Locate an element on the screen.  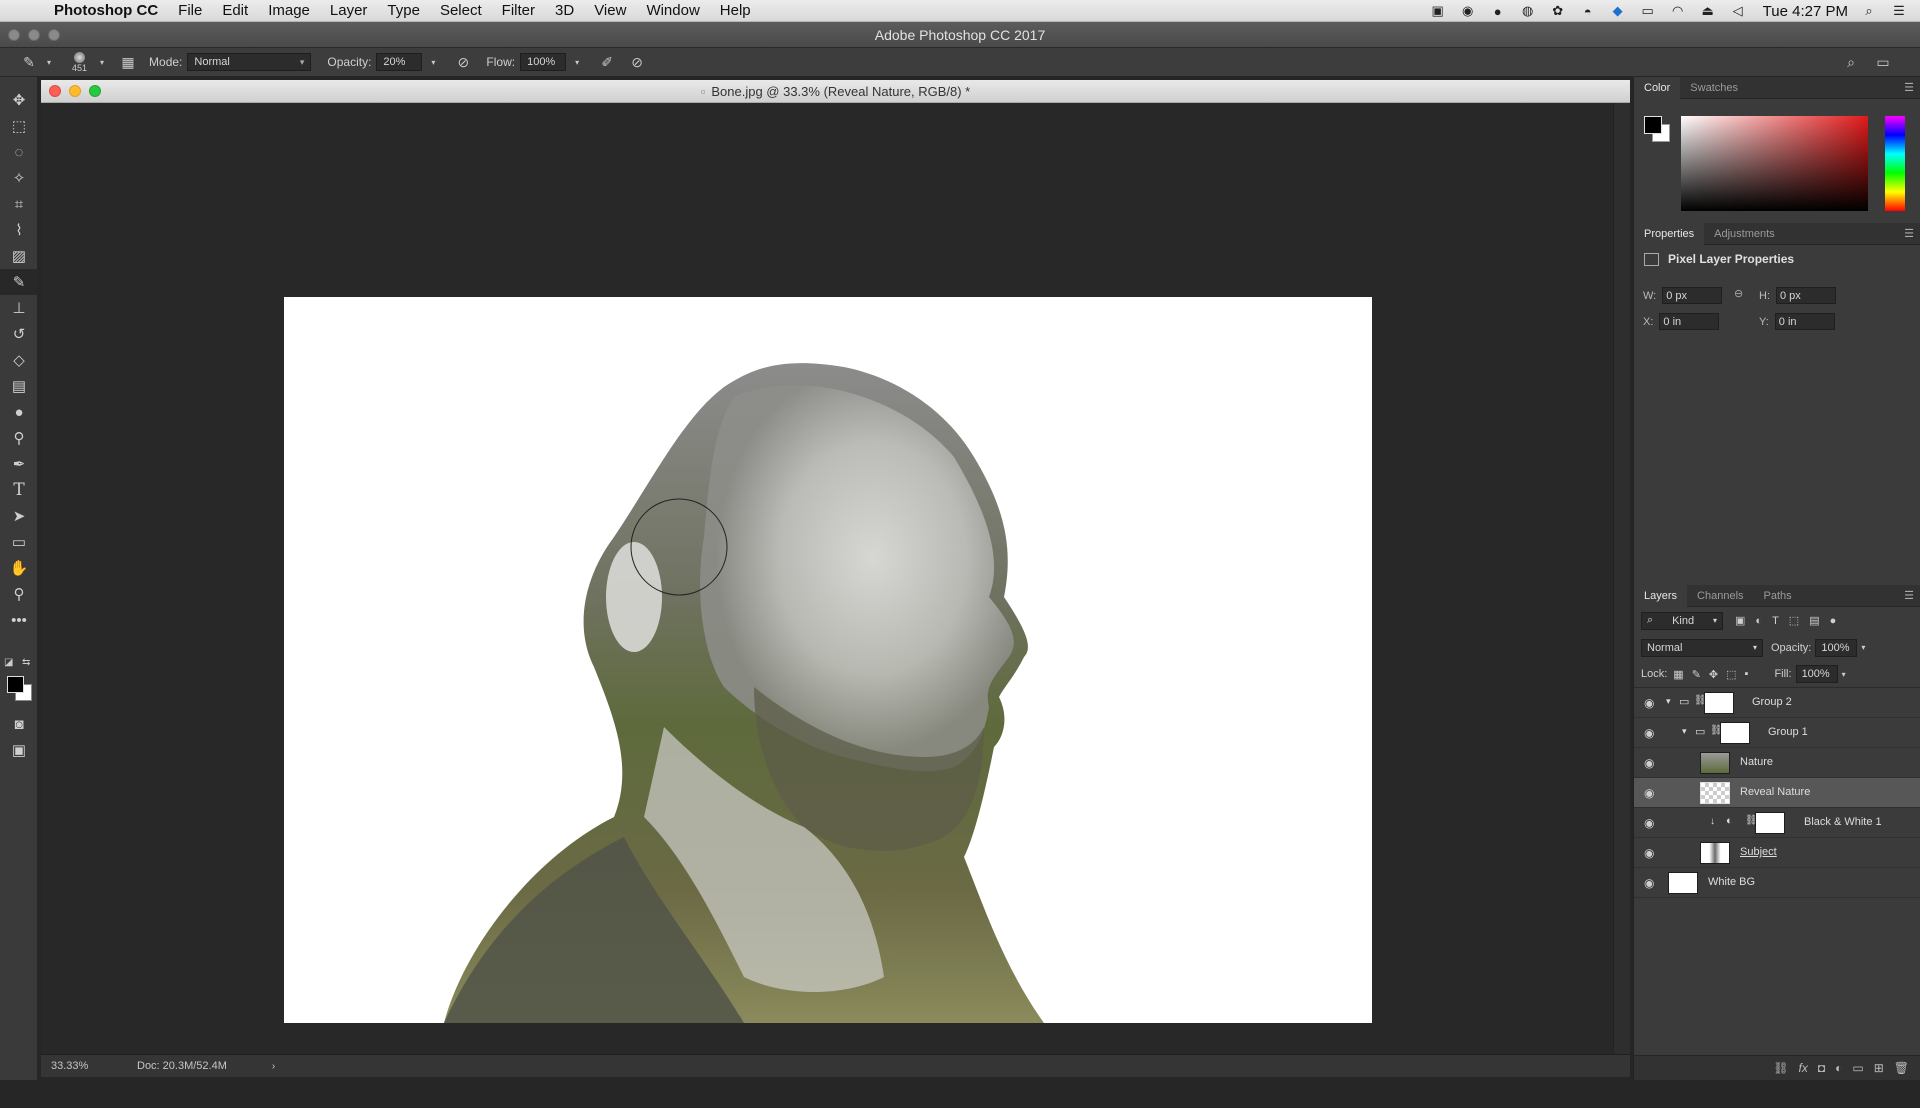
brush-size-picker: 451 is located at coordinates (79, 62).